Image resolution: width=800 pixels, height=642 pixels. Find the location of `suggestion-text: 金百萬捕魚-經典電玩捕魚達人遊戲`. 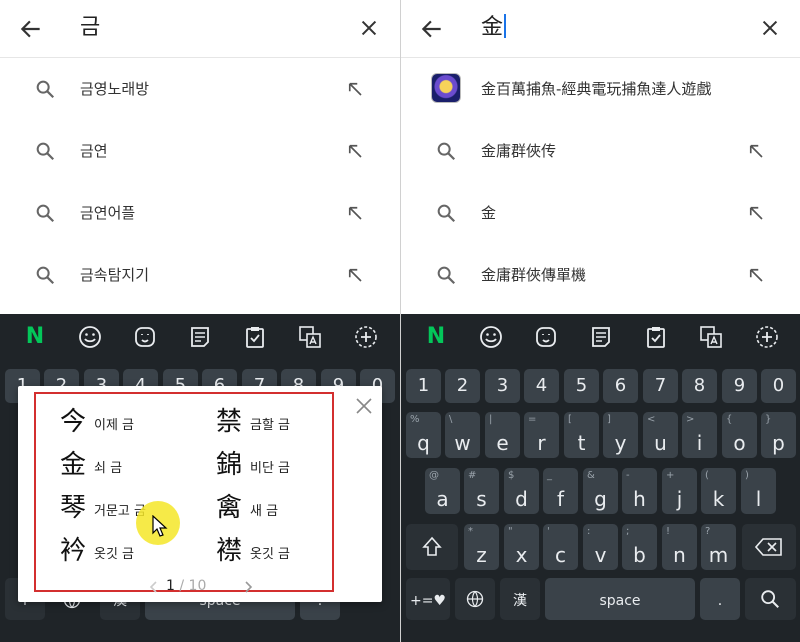

suggestion-text: 金百萬捕魚-經典電玩捕魚達人遊戲 is located at coordinates (596, 89).